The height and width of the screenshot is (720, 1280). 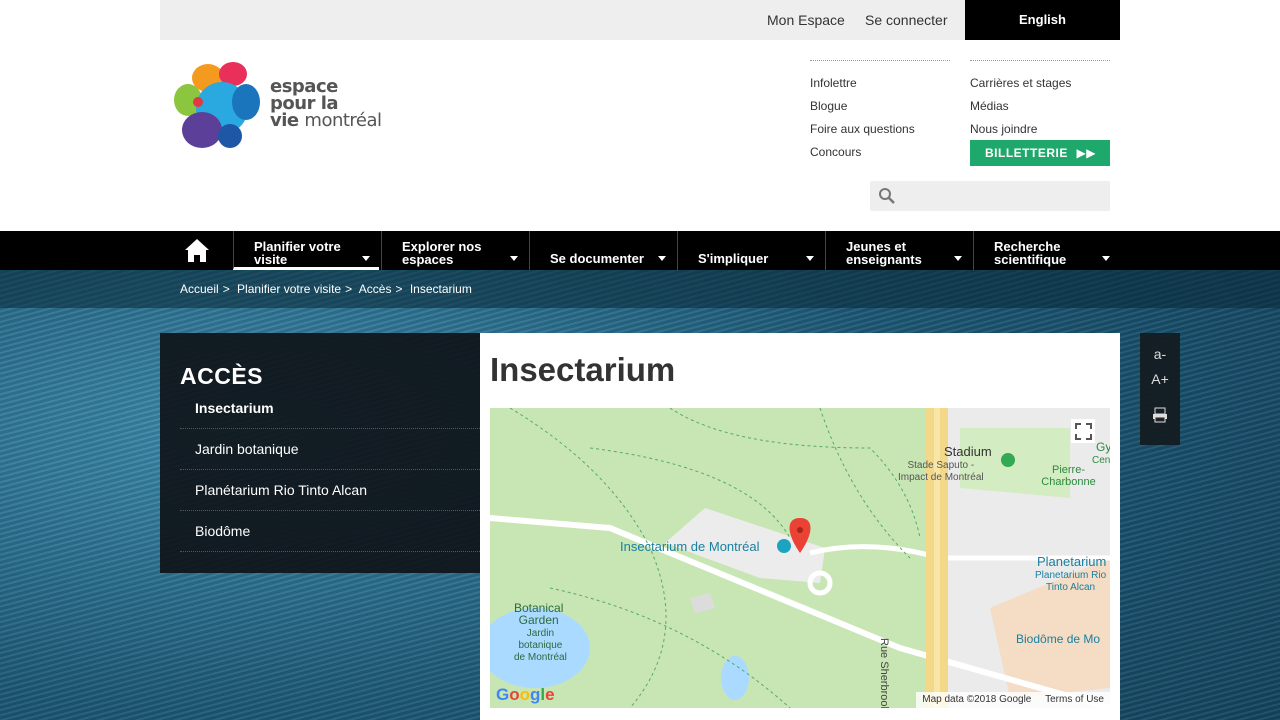 What do you see at coordinates (326, 103) in the screenshot?
I see `logo-wordmark: espace pour la vie montréal` at bounding box center [326, 103].